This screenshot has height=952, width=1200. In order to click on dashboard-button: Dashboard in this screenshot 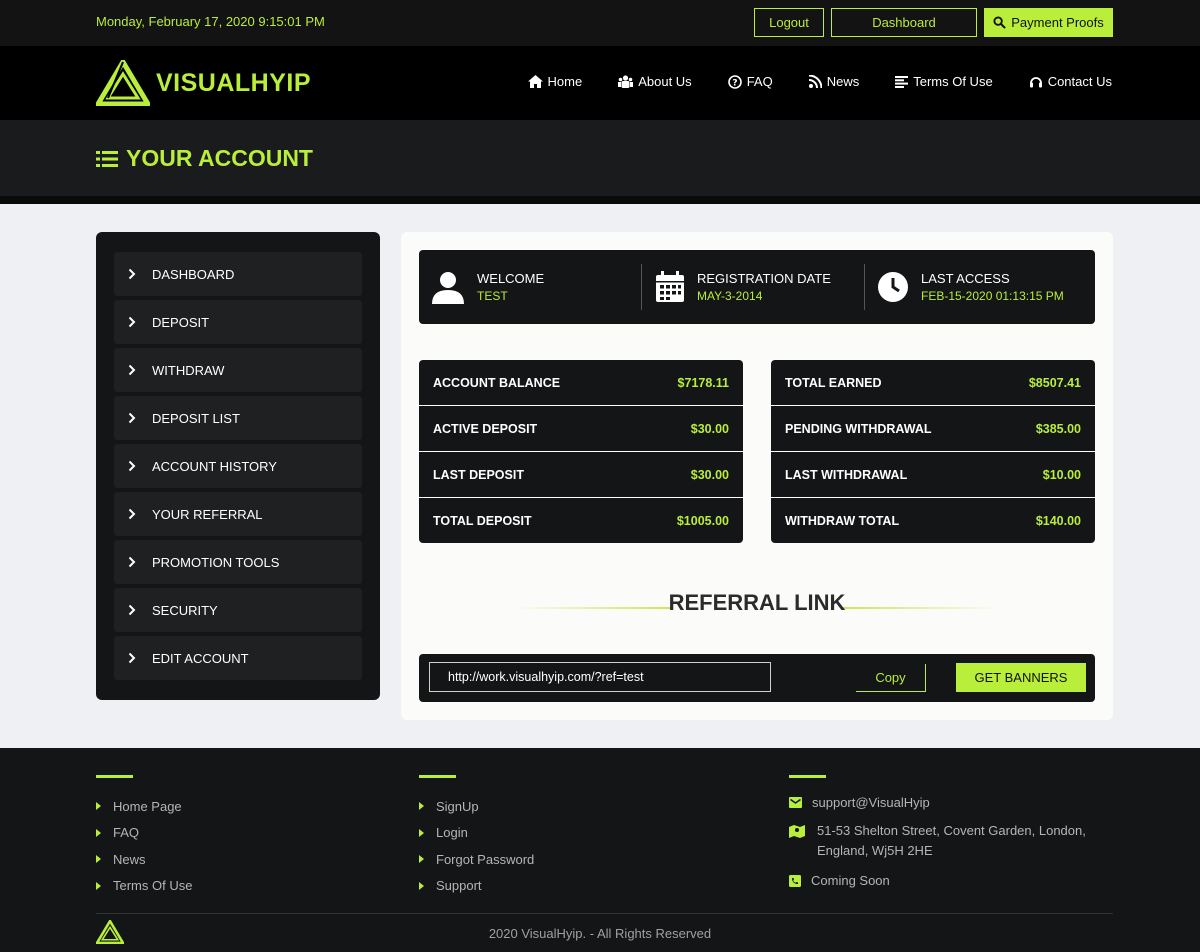, I will do `click(904, 22)`.